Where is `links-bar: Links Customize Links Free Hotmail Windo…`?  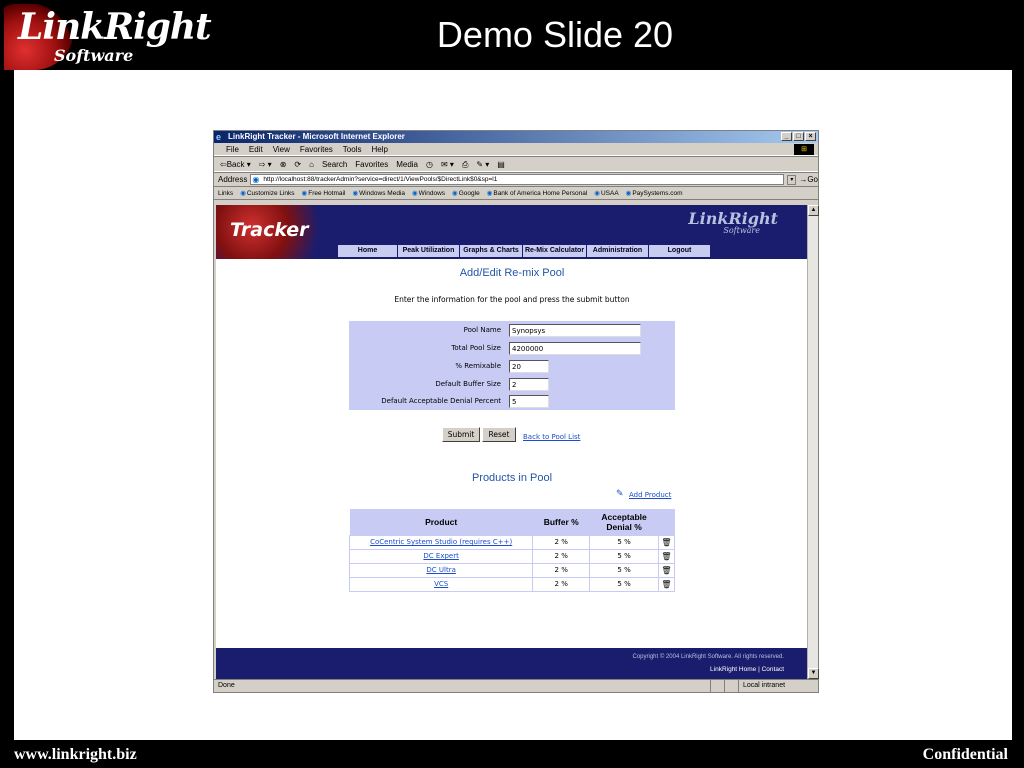 links-bar: Links Customize Links Free Hotmail Windo… is located at coordinates (516, 193).